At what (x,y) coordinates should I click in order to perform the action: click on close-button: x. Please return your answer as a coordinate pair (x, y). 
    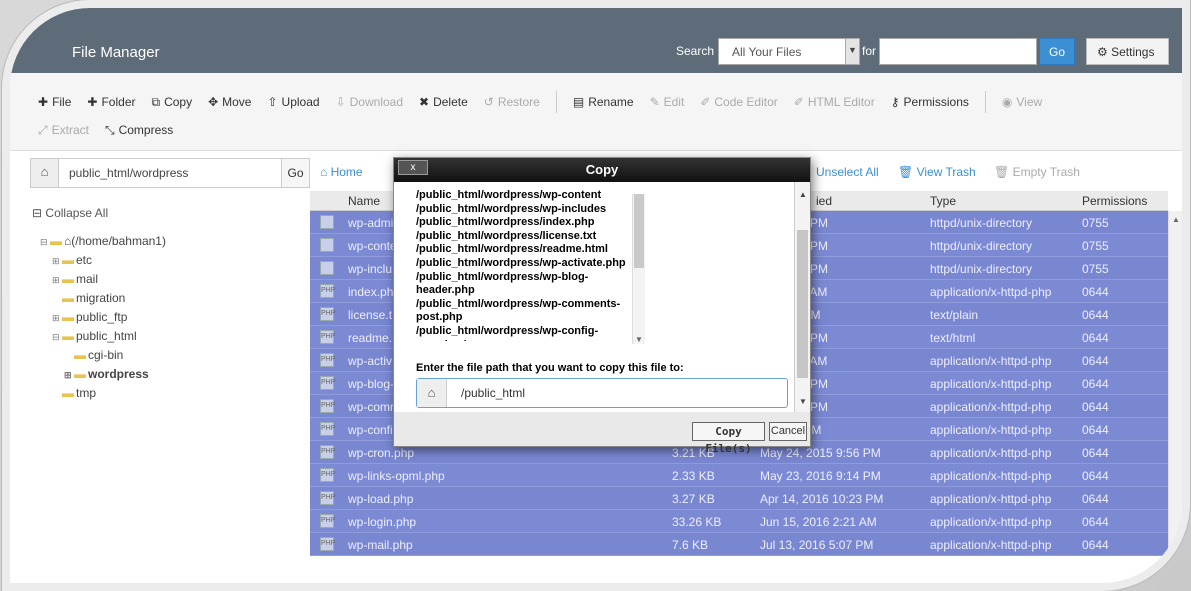
    Looking at the image, I should click on (413, 167).